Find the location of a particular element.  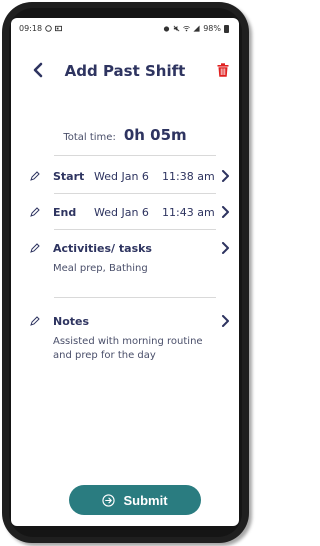

total-time-label: Total time: is located at coordinates (89, 137).